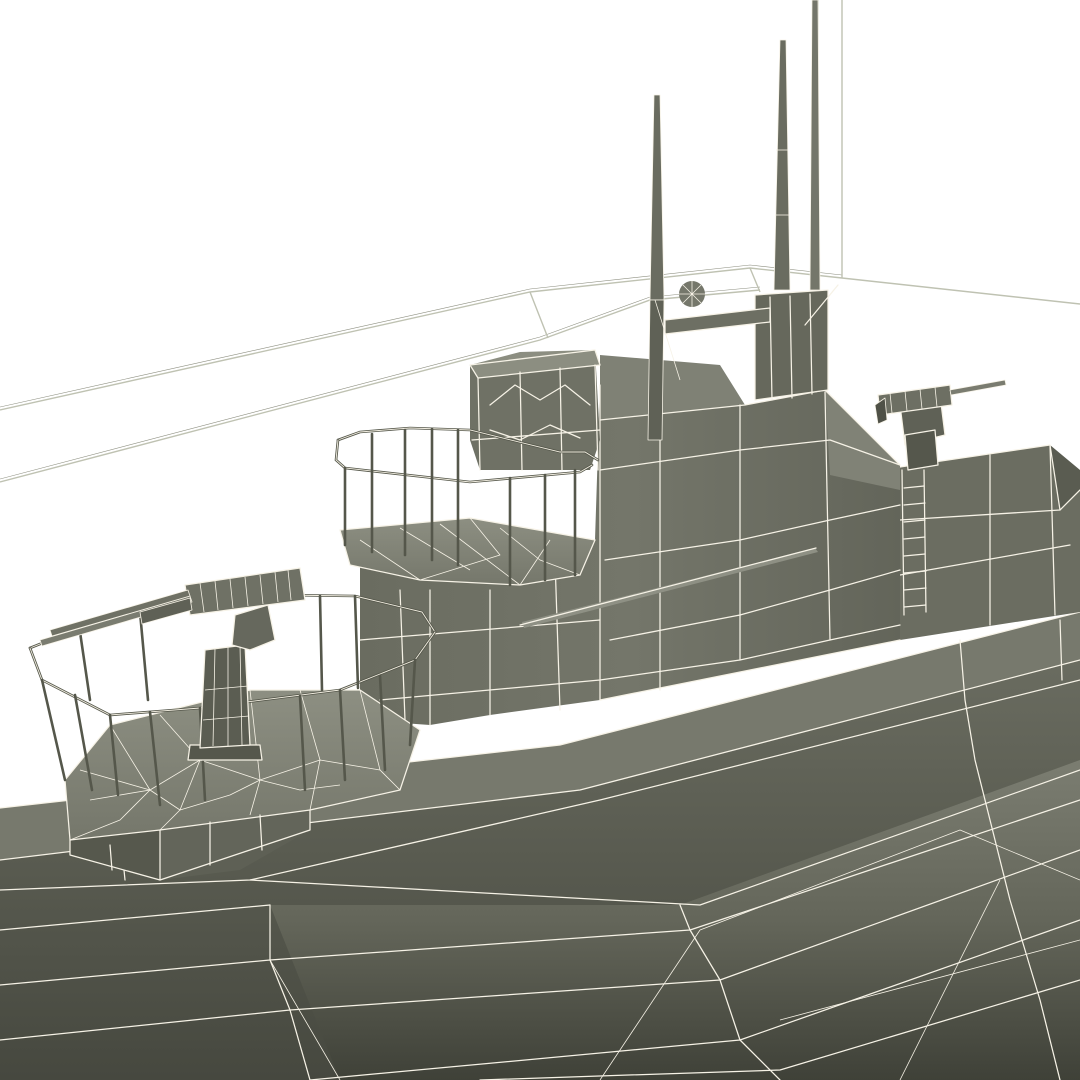  Describe the element at coordinates (979, 542) in the screenshot. I see `aft-casing` at that location.